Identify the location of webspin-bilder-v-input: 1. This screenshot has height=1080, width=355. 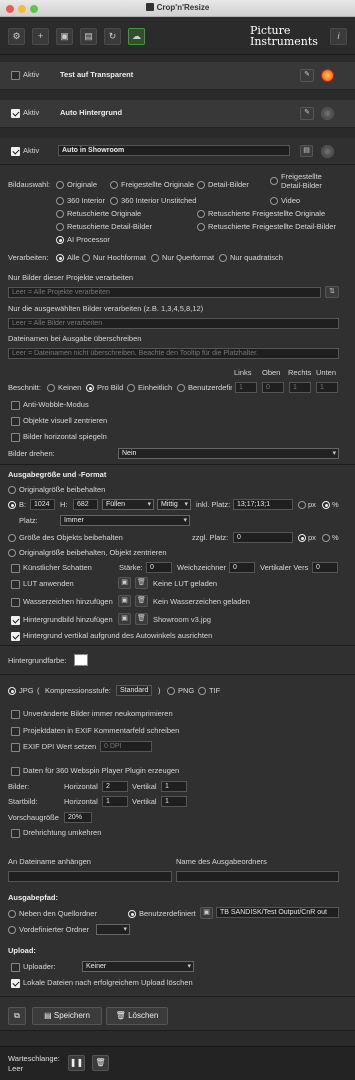
(174, 786).